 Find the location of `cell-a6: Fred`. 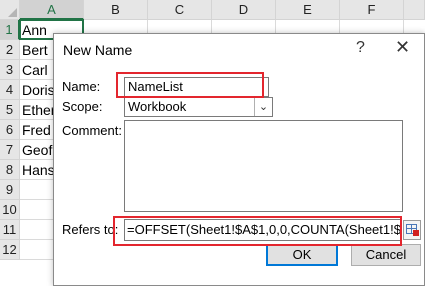

cell-a6: Fred is located at coordinates (36, 130).